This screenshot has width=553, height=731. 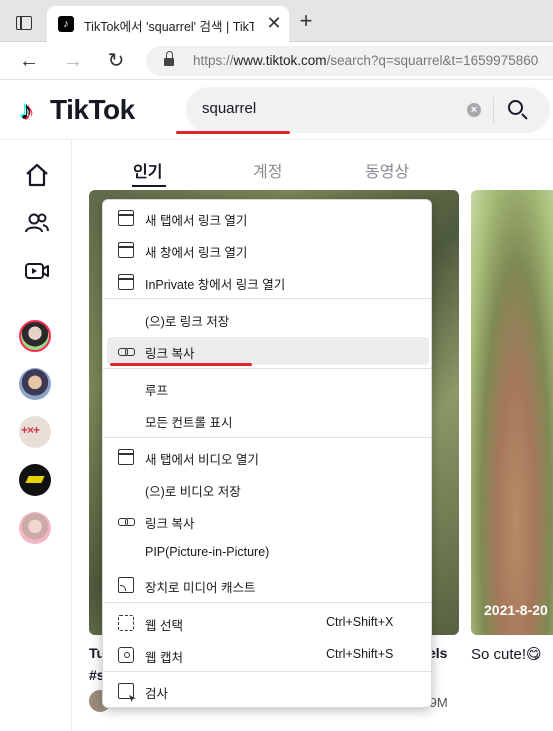 I want to click on browser-tabstrip: ♪ TikTok에서 'squarrel' 검색 | TikTok ✕ +, so click(x=276, y=21).